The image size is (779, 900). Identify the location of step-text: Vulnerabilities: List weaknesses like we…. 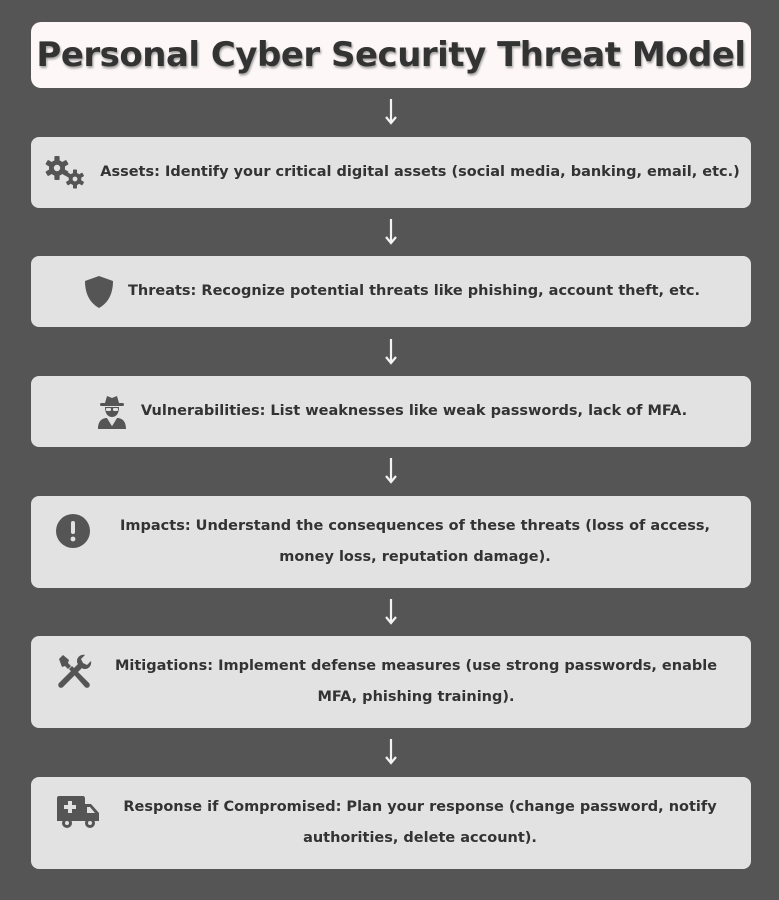
(414, 411).